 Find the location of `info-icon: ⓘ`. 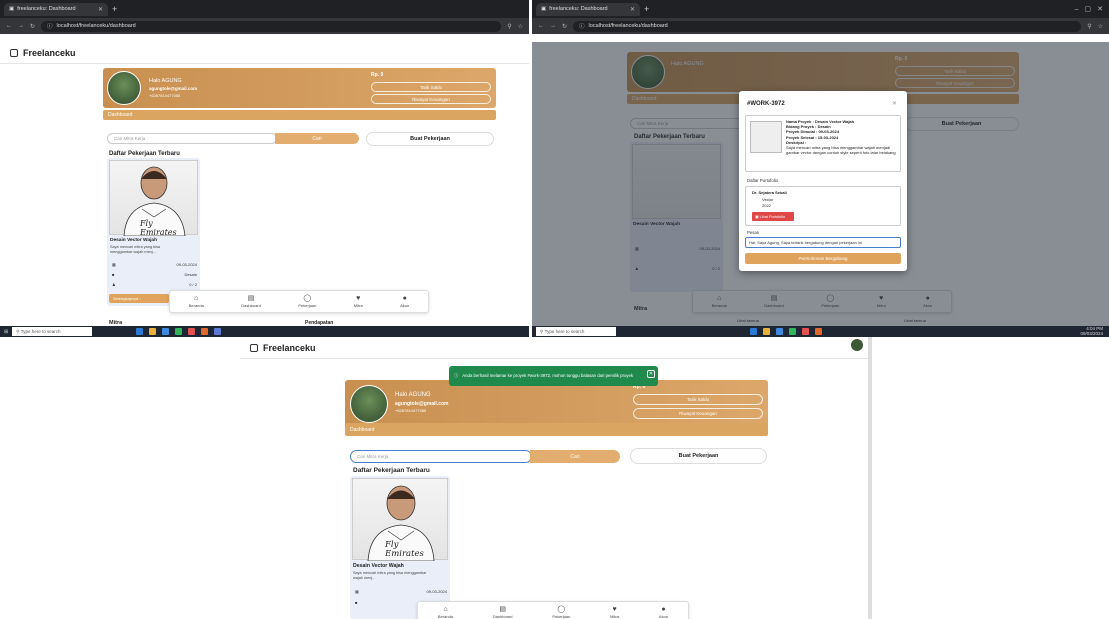

info-icon: ⓘ is located at coordinates (50, 27).